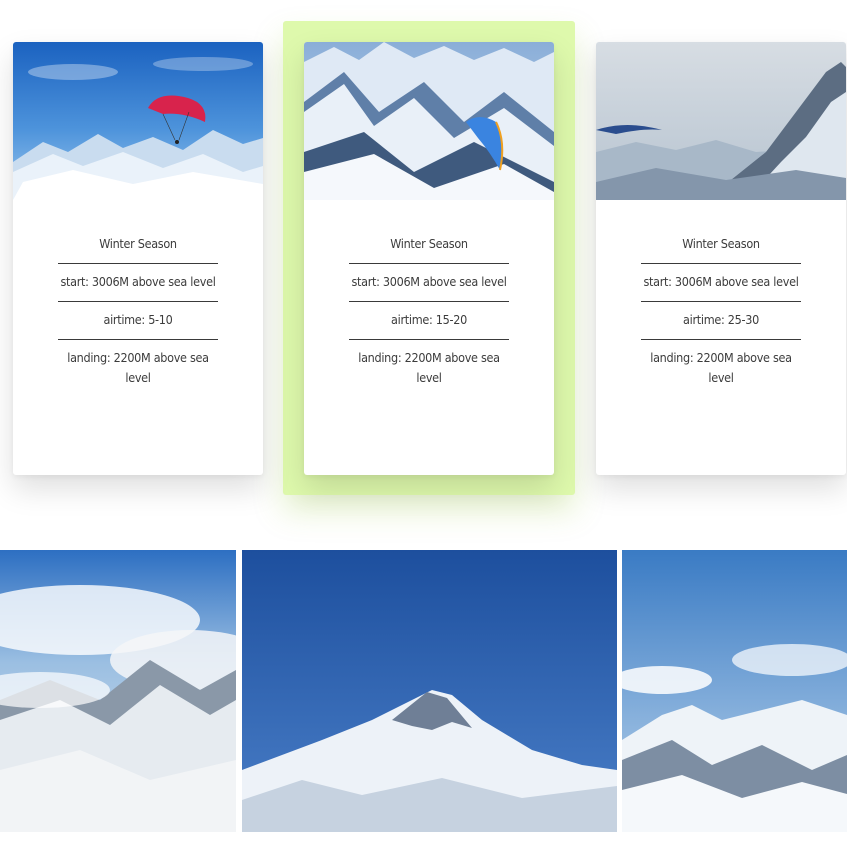  Describe the element at coordinates (138, 321) in the screenshot. I see `airtime: airtime: 5-10` at that location.